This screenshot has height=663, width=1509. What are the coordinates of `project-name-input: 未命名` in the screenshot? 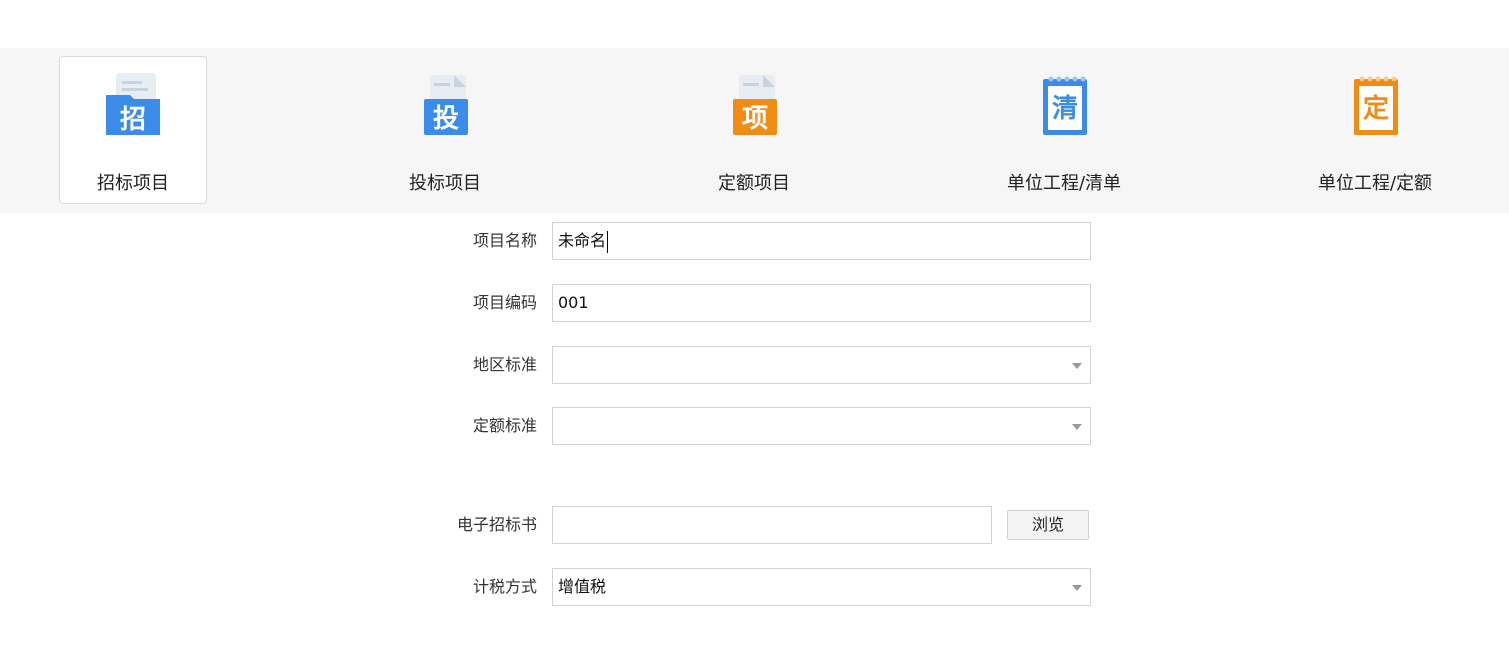 It's located at (821, 241).